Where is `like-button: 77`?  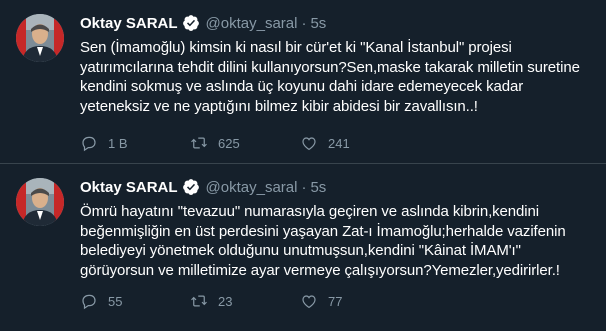
like-button: 77 is located at coordinates (355, 301).